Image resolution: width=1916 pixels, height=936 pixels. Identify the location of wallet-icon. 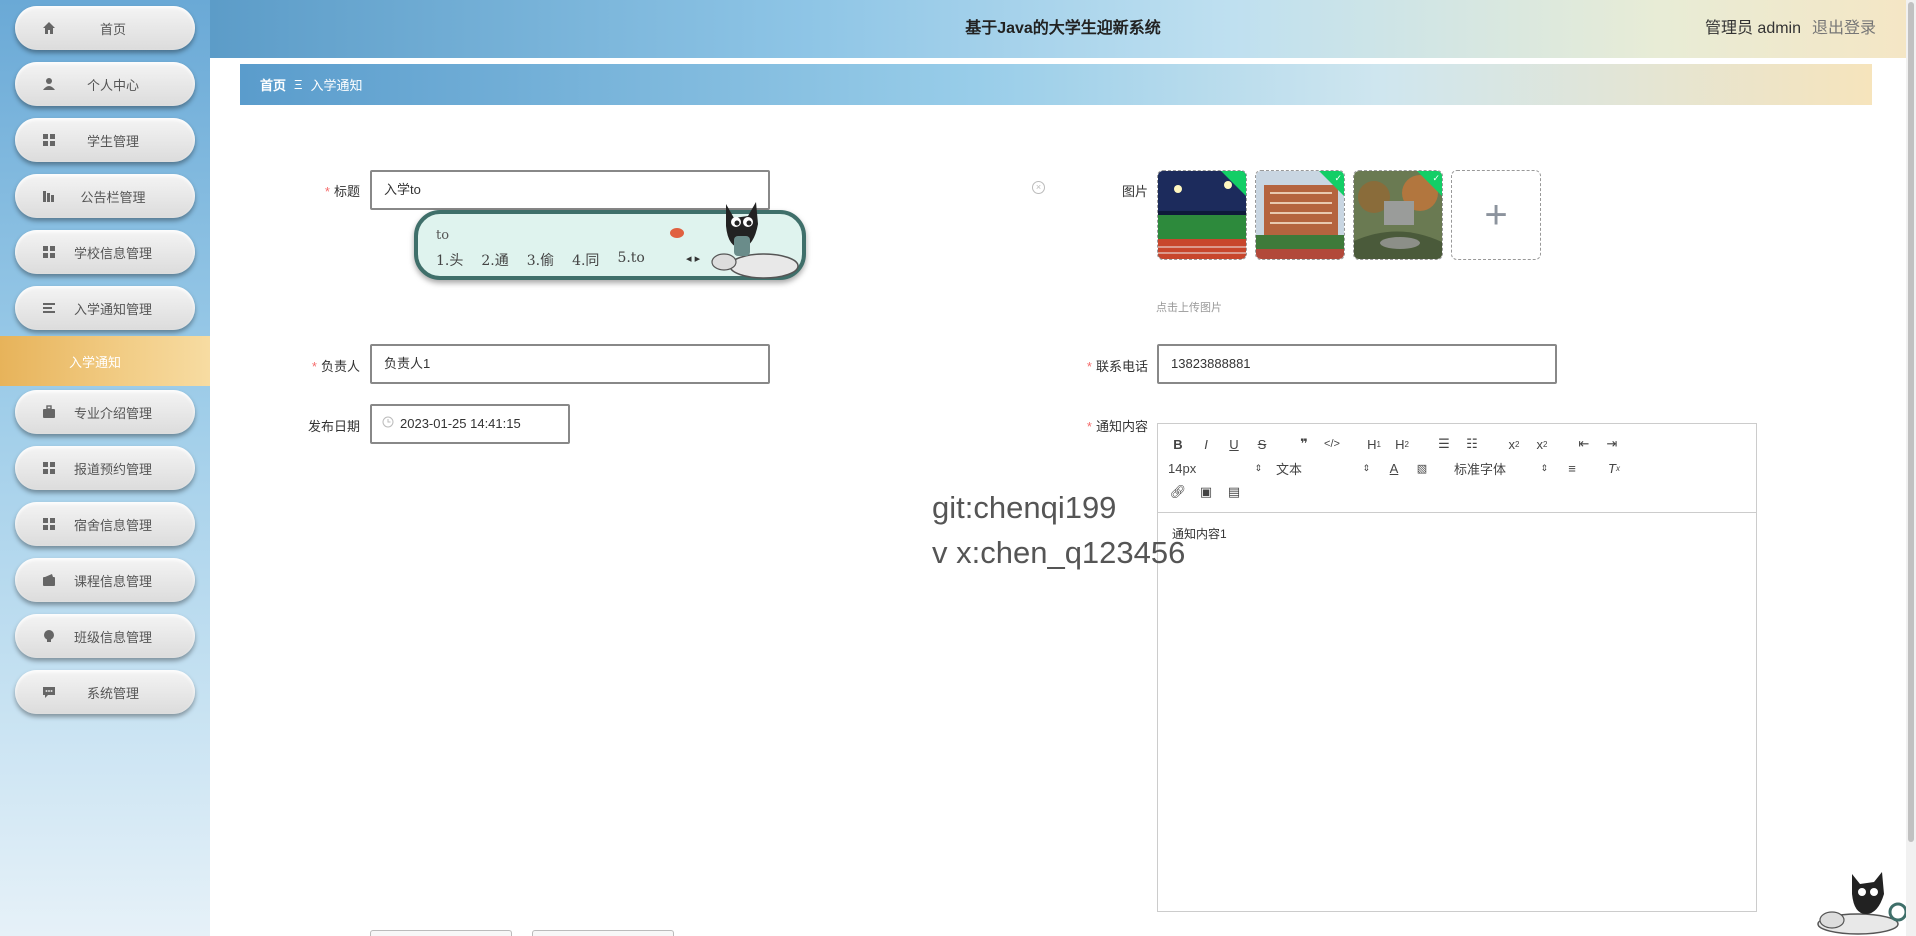
(49, 580).